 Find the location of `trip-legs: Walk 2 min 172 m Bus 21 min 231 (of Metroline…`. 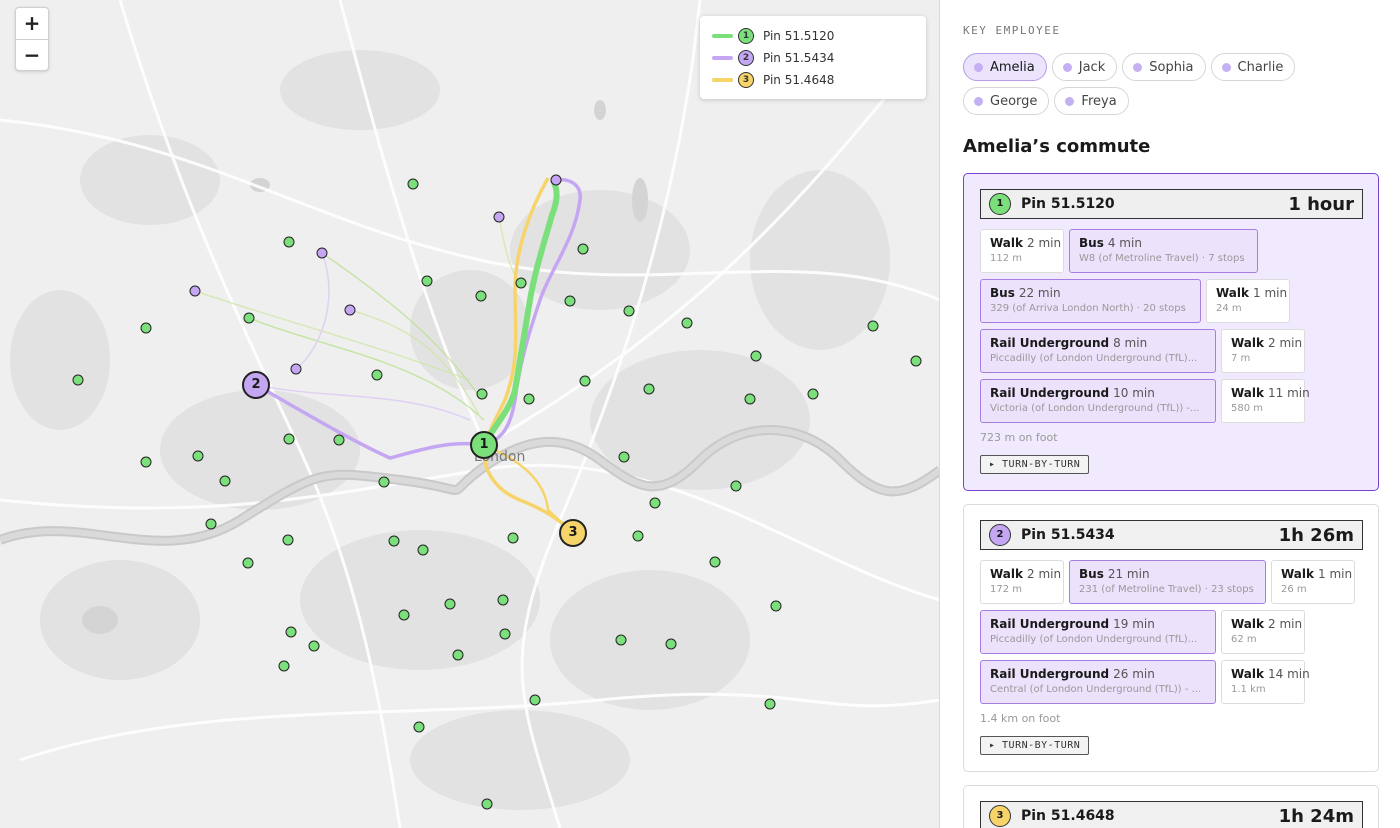

trip-legs: Walk 2 min 172 m Bus 21 min 231 (of Metroline… is located at coordinates (1171, 632).